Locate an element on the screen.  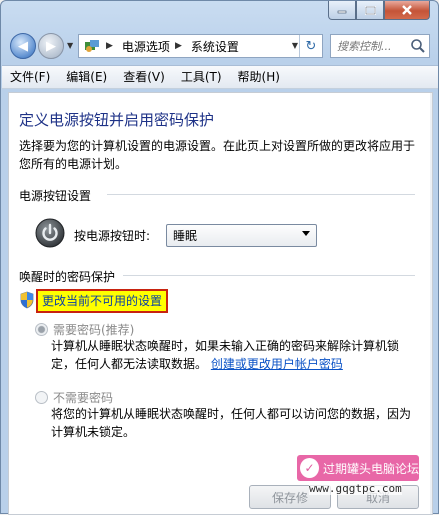
maximize-icon is located at coordinates (370, 10).